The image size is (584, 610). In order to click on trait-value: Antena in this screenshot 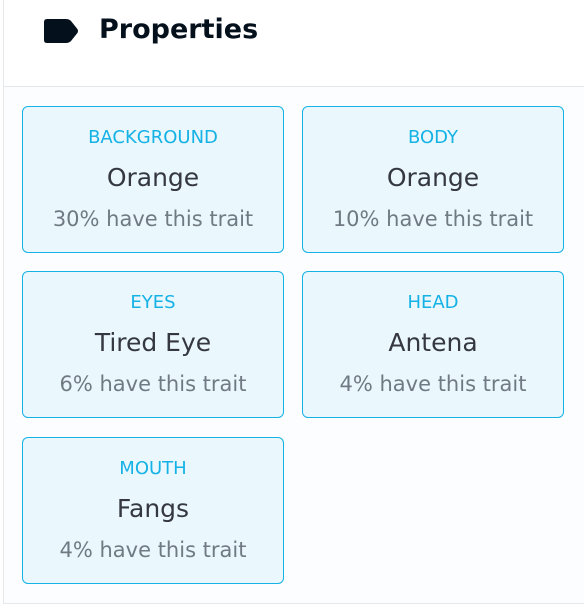, I will do `click(433, 342)`.